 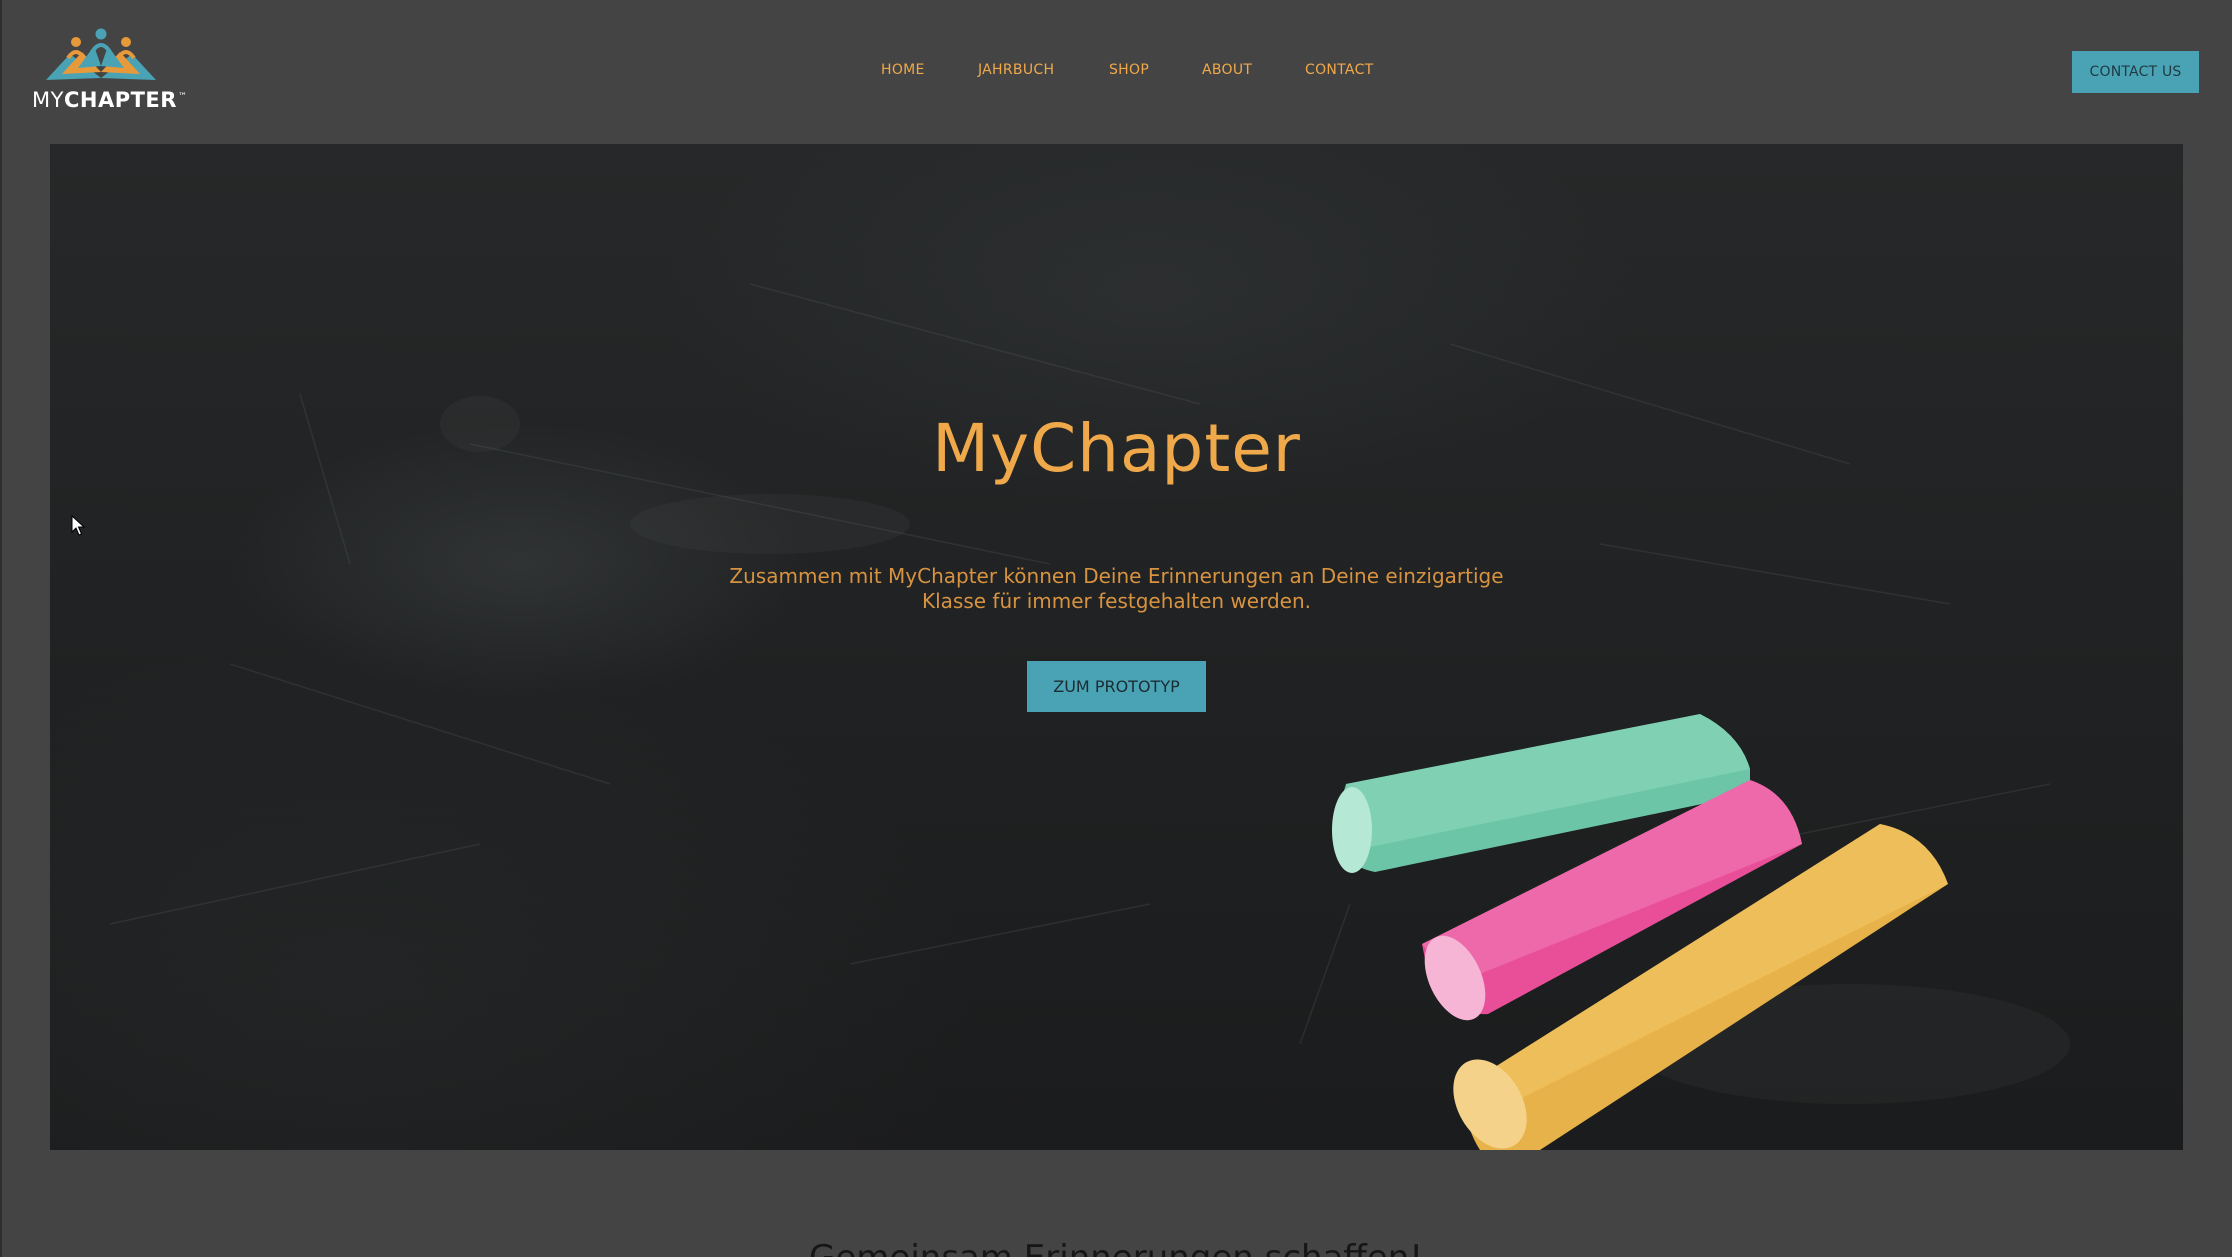 I want to click on prototype-button: ZUM PROTOTYP, so click(x=1116, y=686).